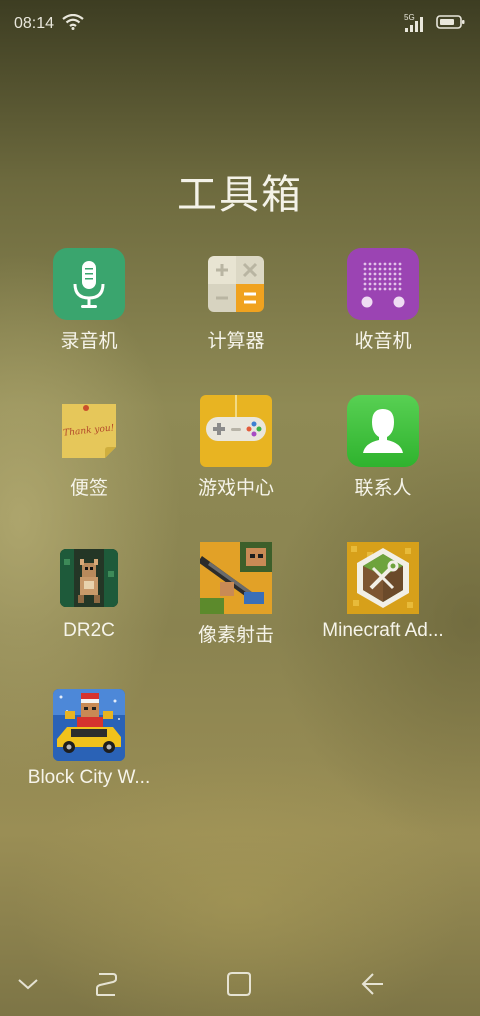 The width and height of the screenshot is (480, 1016). Describe the element at coordinates (89, 630) in the screenshot. I see `app-label: DR2C` at that location.